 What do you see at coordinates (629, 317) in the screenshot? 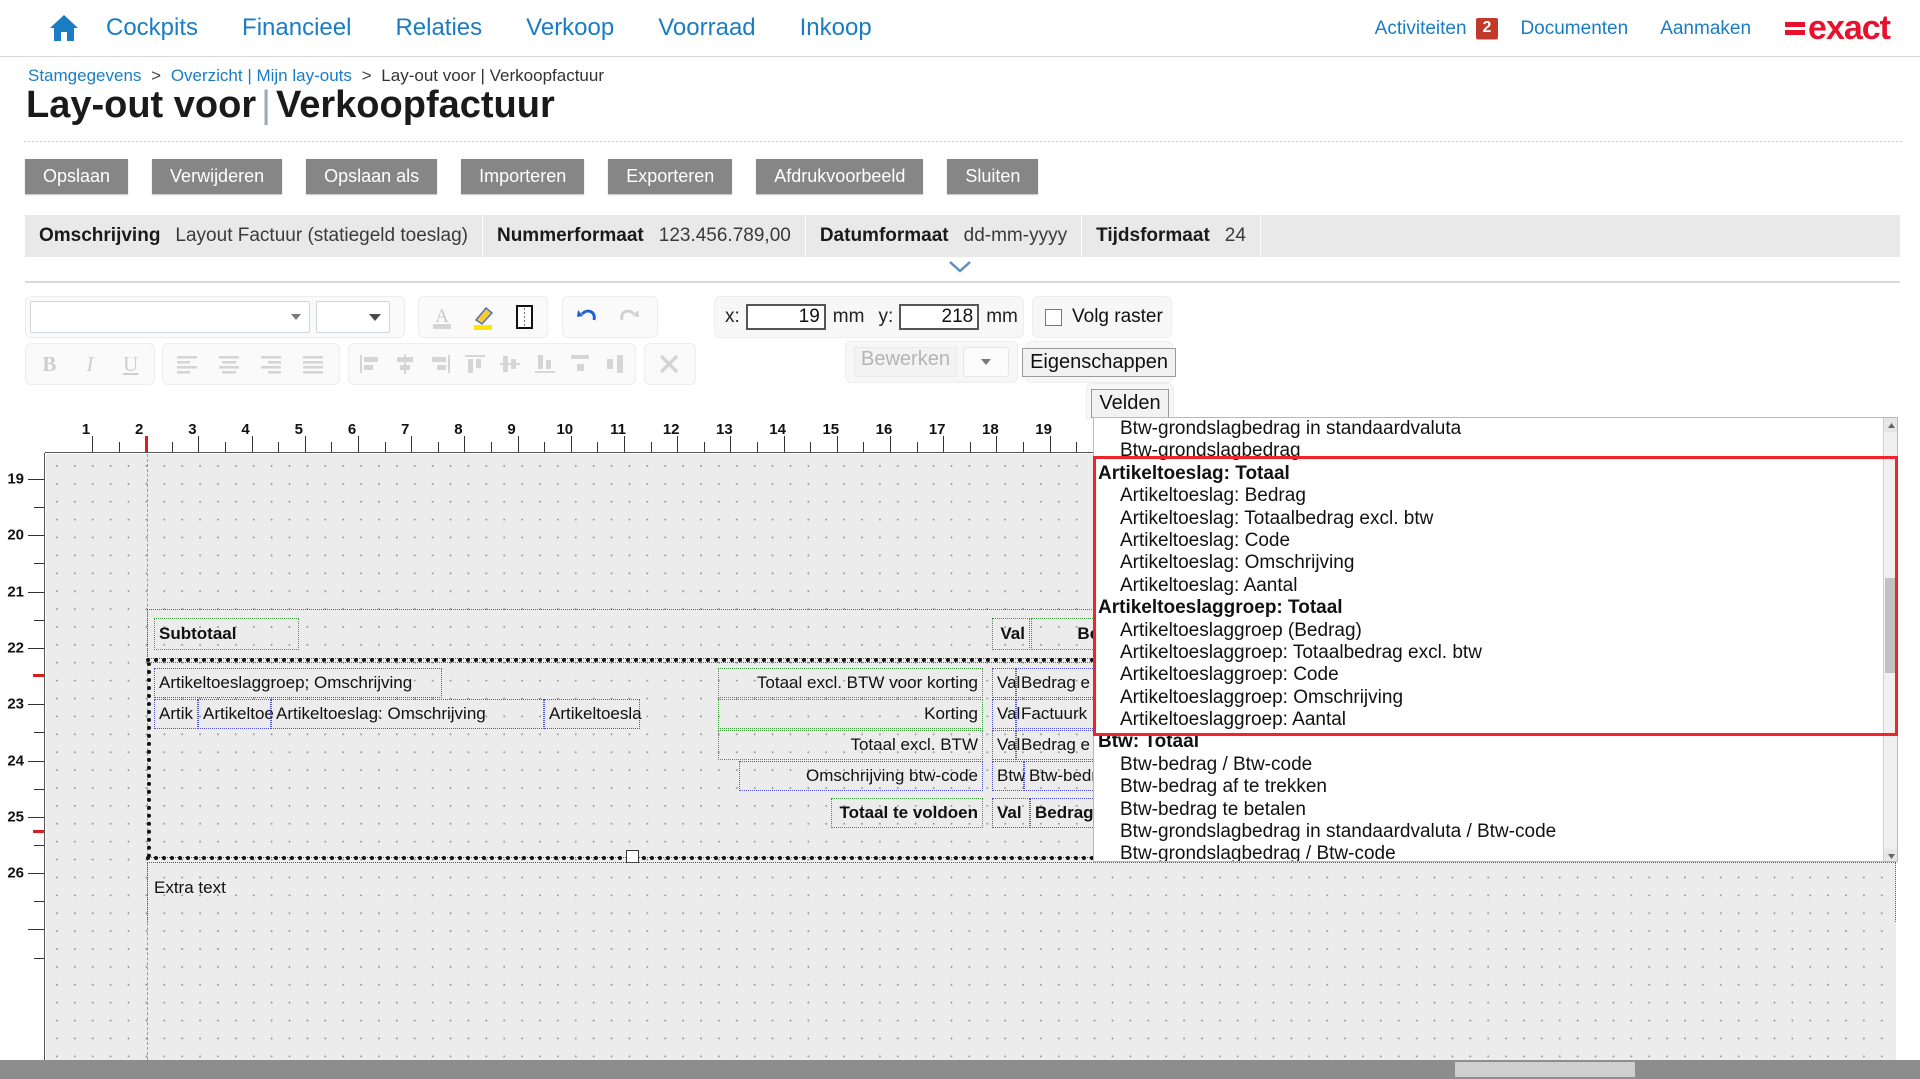
I see `redo-icon` at bounding box center [629, 317].